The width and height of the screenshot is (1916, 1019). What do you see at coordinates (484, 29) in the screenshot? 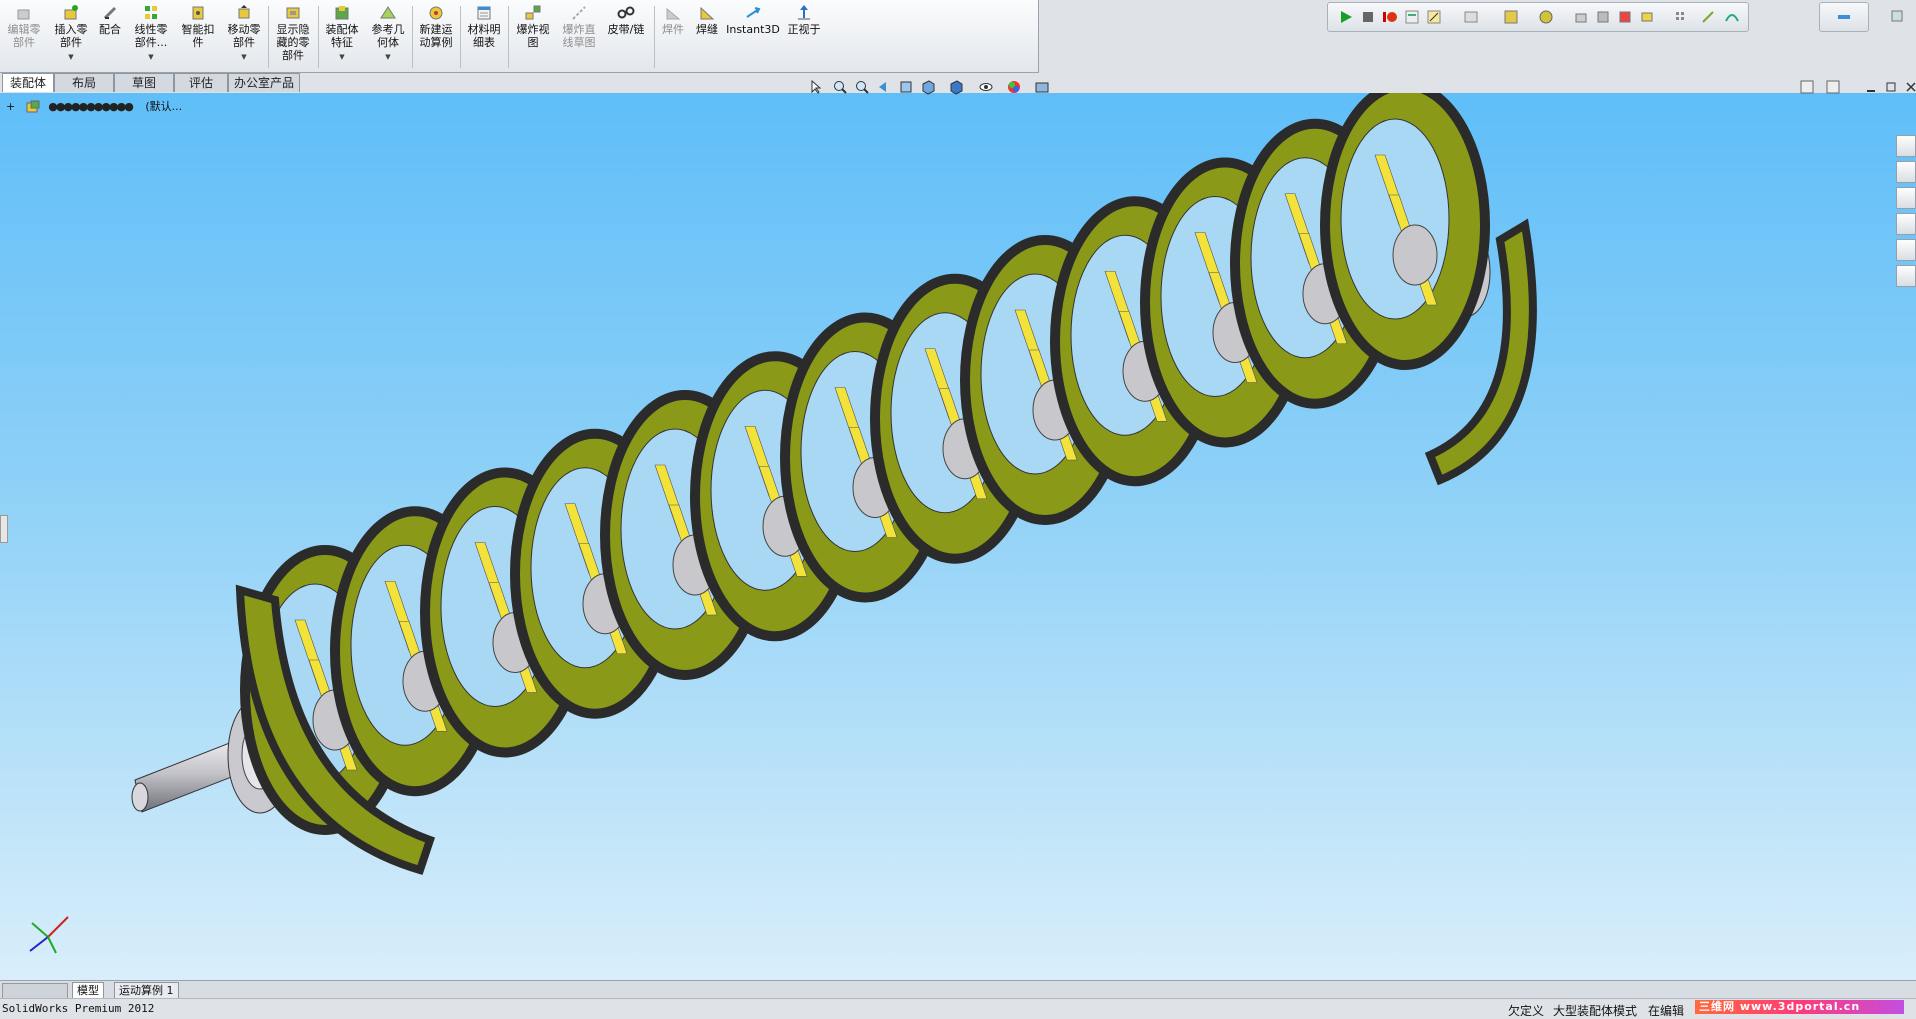
I see `bom-label1: 材料明` at bounding box center [484, 29].